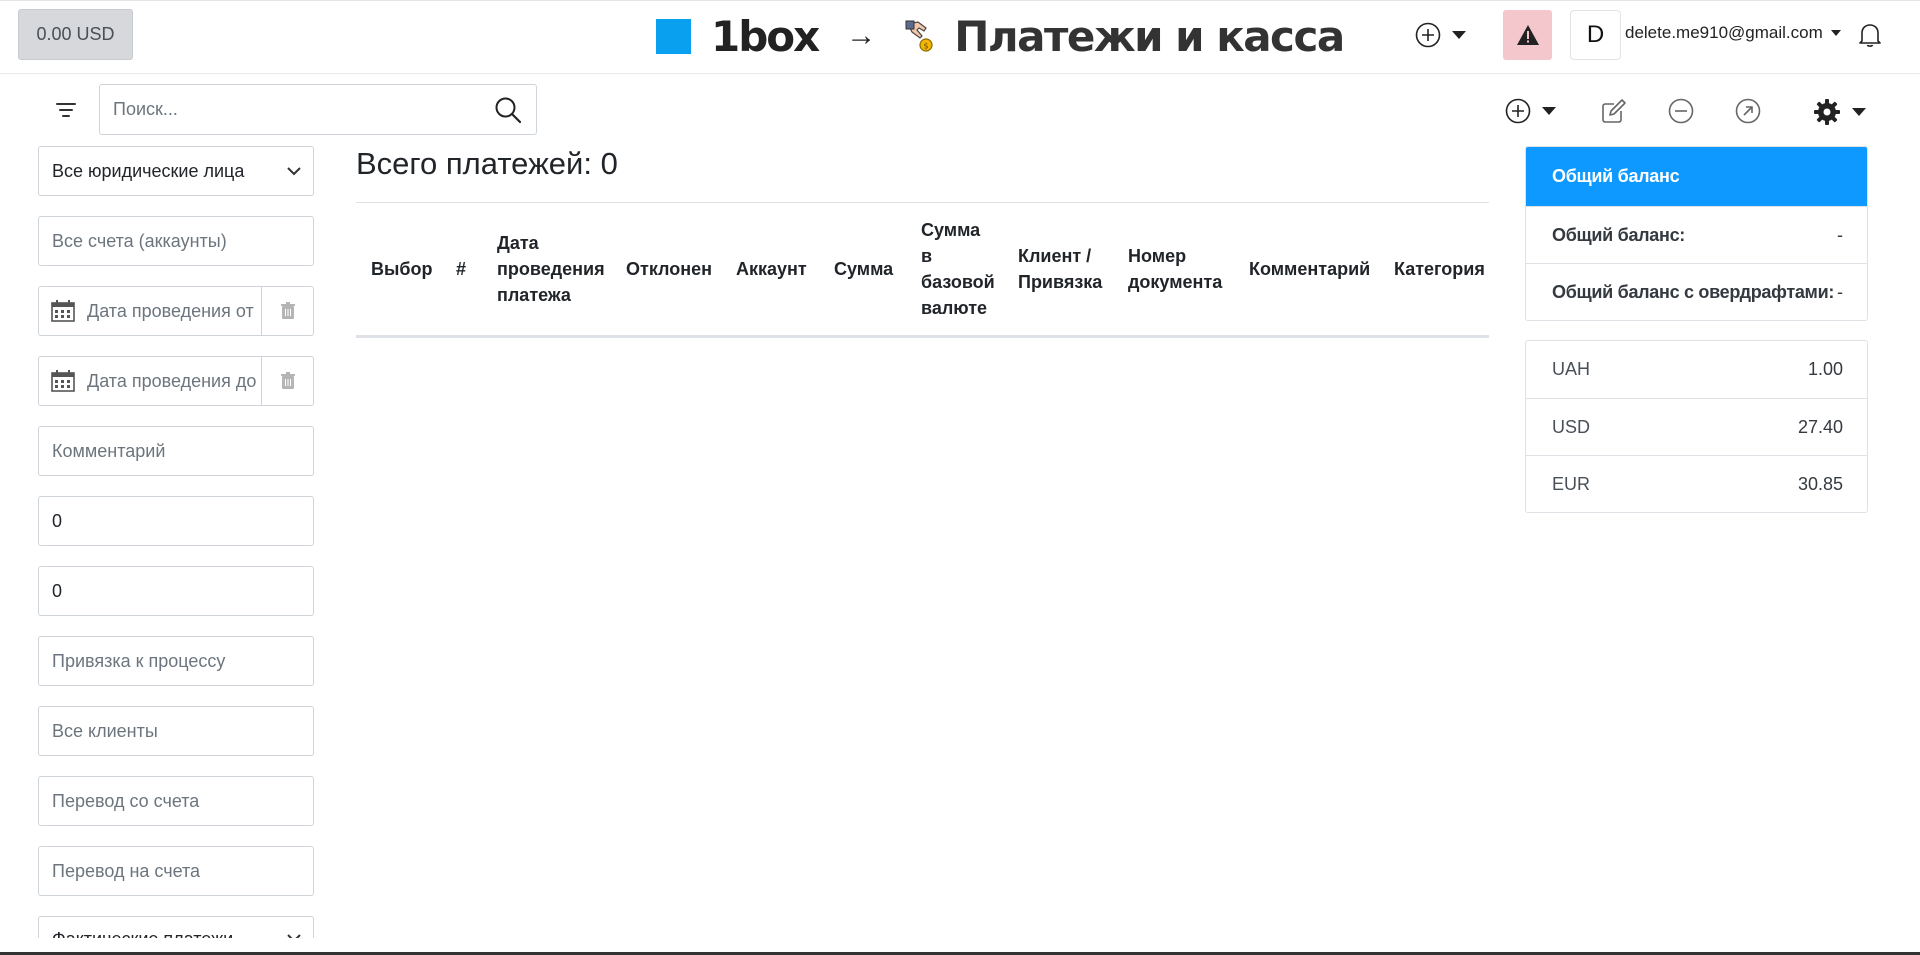 This screenshot has width=1920, height=955. I want to click on date-to-field: Дата проведения до, so click(176, 381).